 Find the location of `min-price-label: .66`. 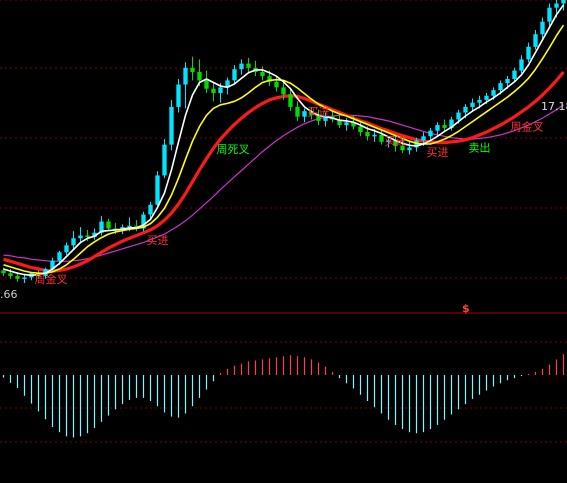

min-price-label: .66 is located at coordinates (9, 294).